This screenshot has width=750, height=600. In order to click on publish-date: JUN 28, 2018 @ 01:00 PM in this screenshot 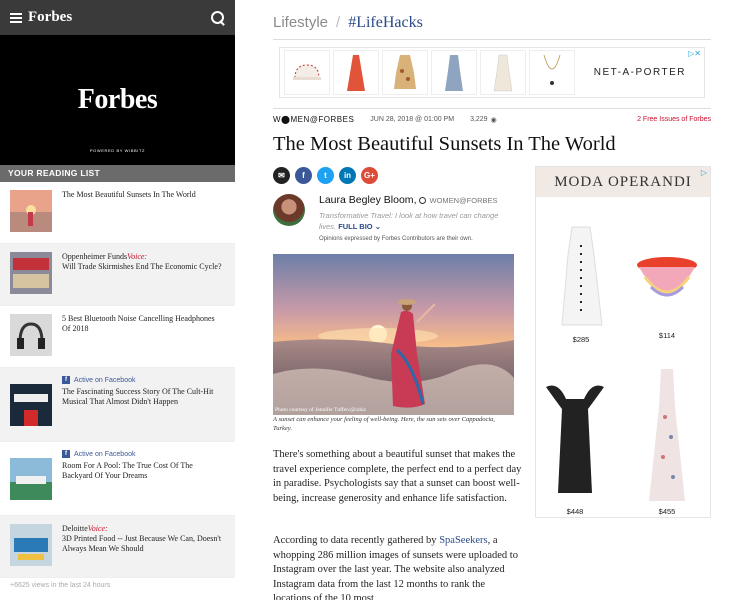, I will do `click(412, 119)`.